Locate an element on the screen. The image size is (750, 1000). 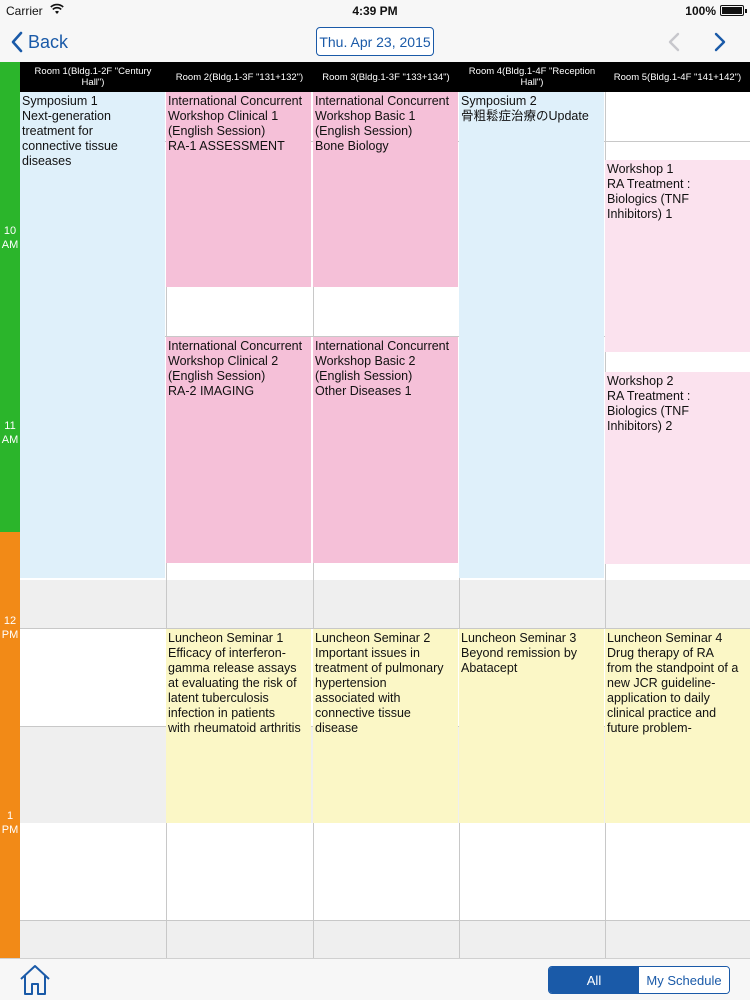
grid-line is located at coordinates (385, 920).